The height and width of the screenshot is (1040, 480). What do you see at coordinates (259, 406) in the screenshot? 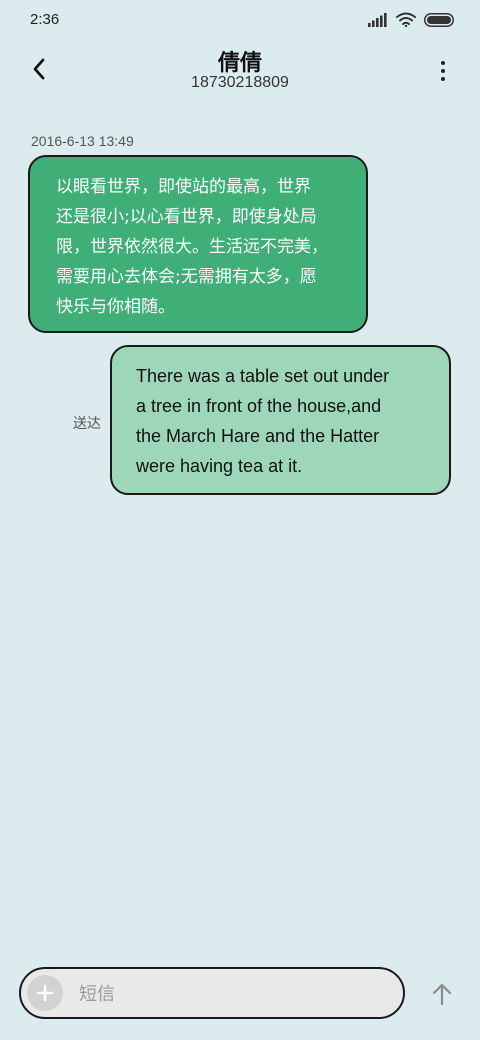
I see `message-line: a tree in front of the house,and` at bounding box center [259, 406].